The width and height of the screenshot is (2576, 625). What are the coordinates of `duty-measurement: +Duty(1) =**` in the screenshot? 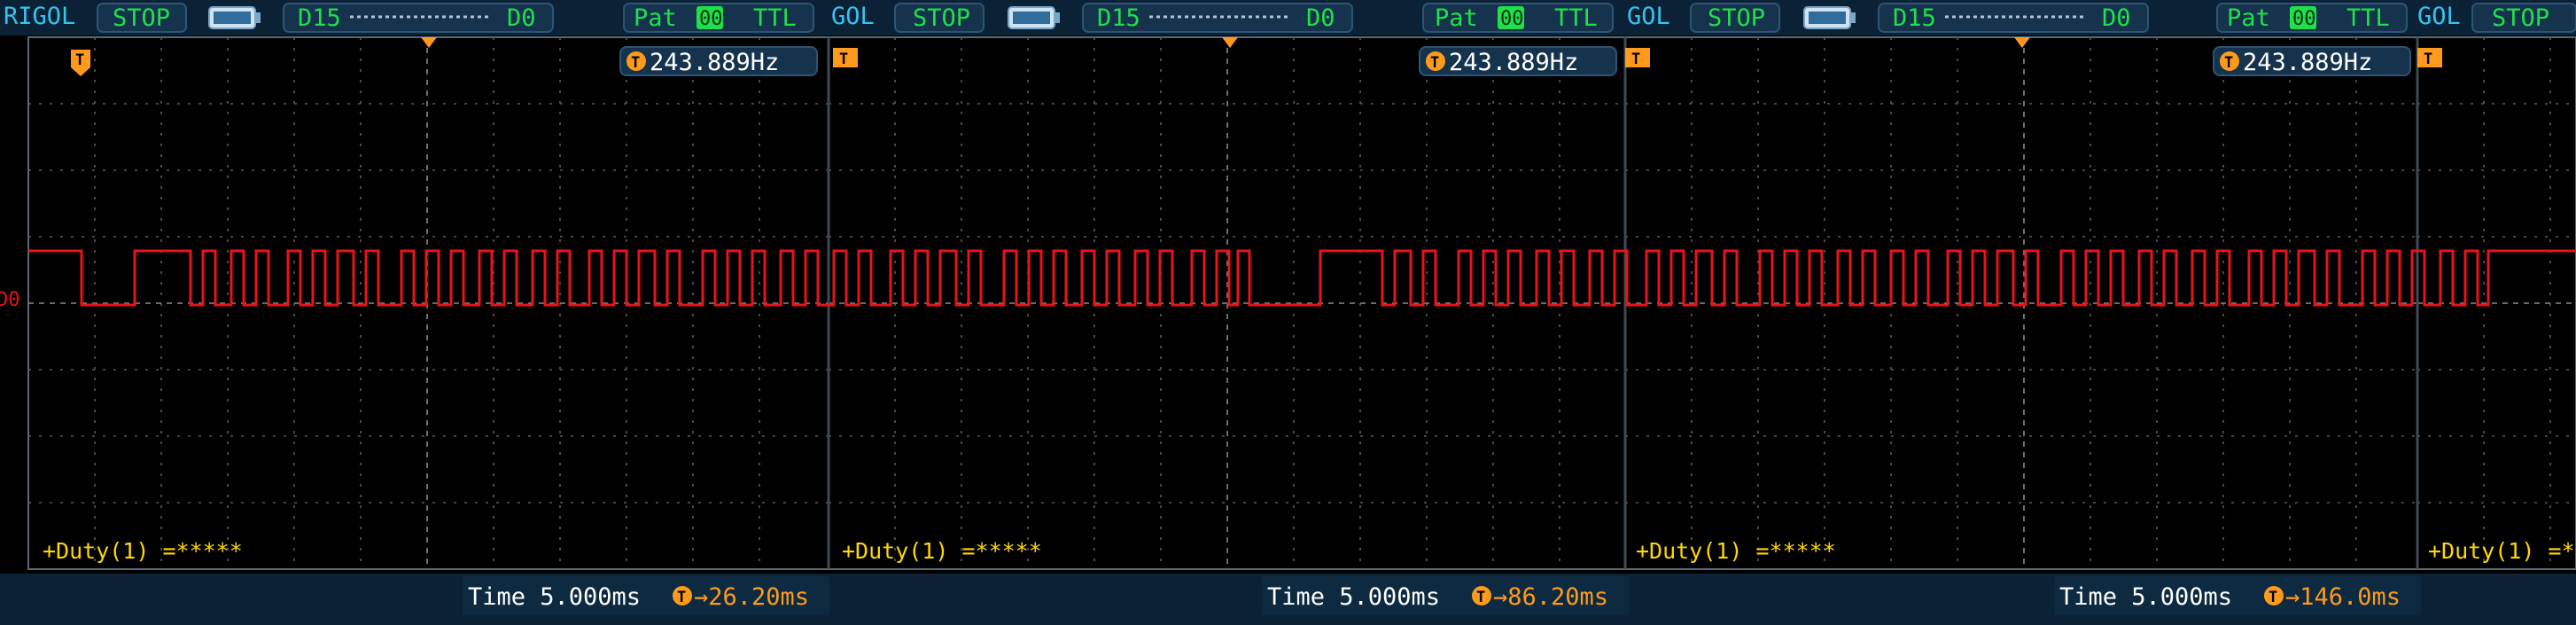 It's located at (2502, 551).